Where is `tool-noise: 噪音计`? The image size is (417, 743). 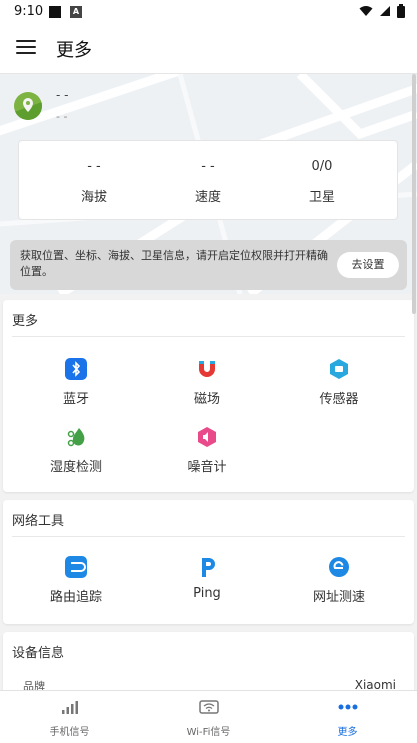
tool-noise: 噪音计 is located at coordinates (207, 450).